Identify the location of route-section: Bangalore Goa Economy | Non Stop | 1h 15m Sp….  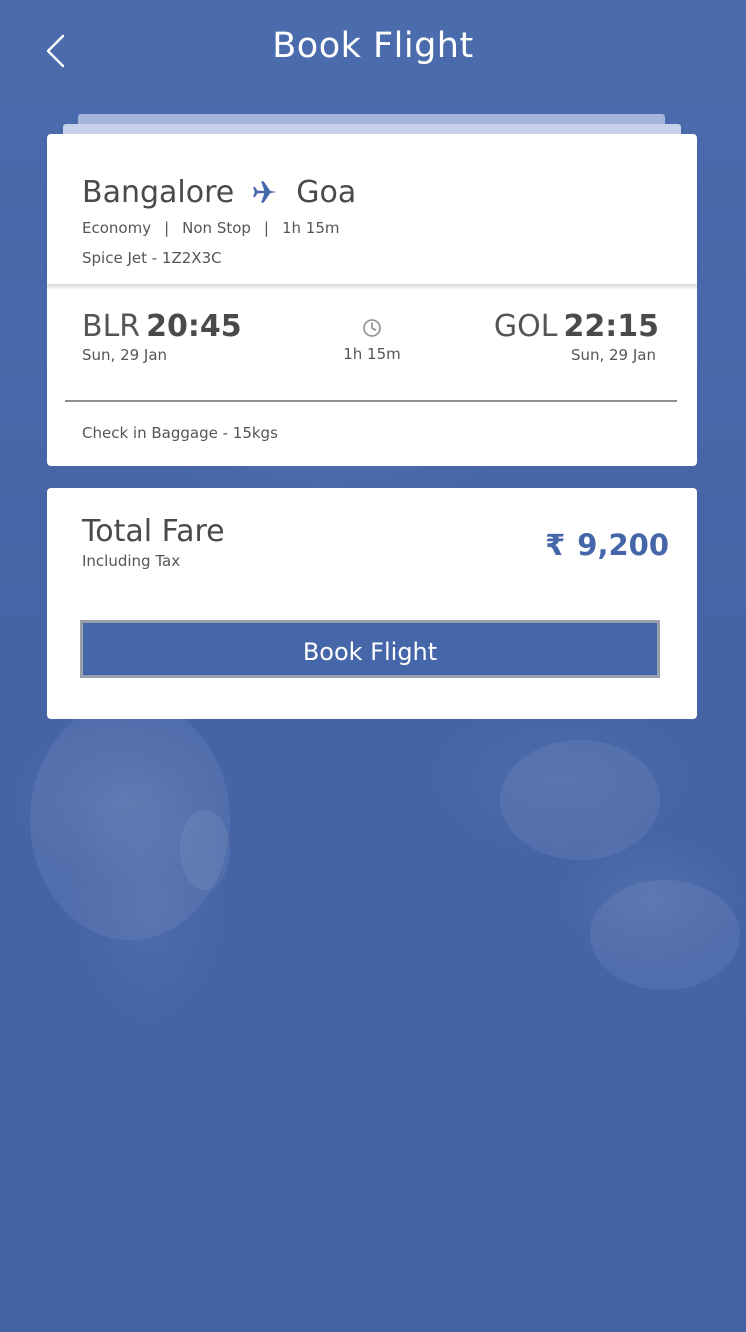
(372, 209).